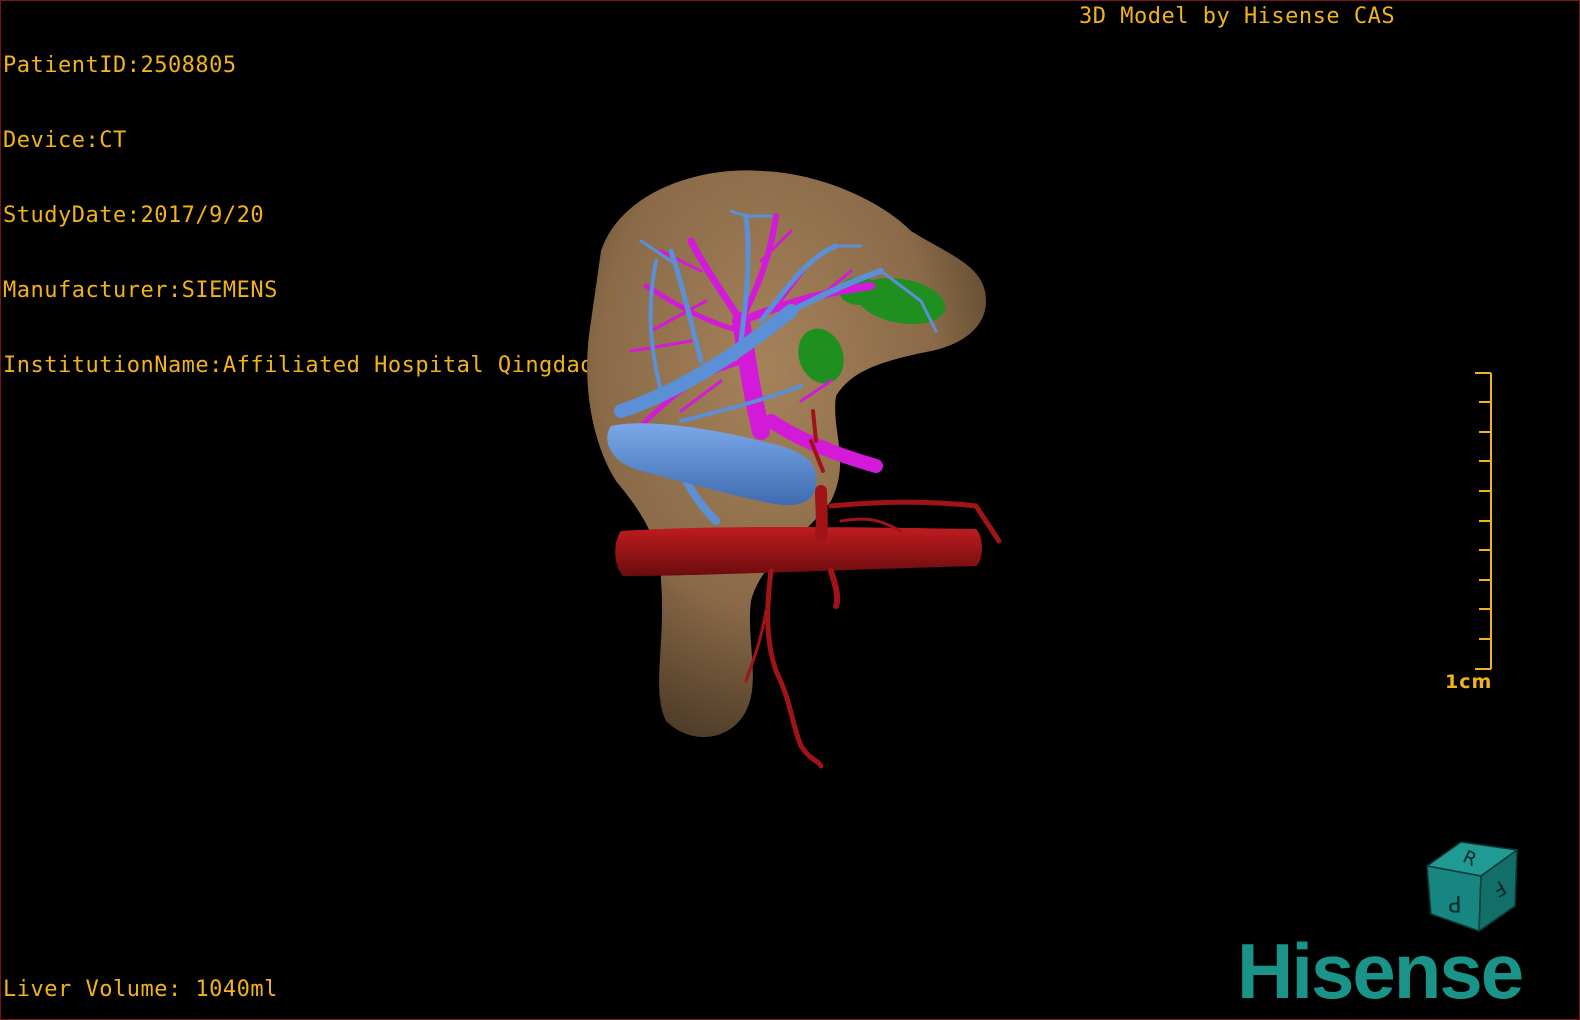  Describe the element at coordinates (1474, 886) in the screenshot. I see `orientation-cube: R P F` at that location.